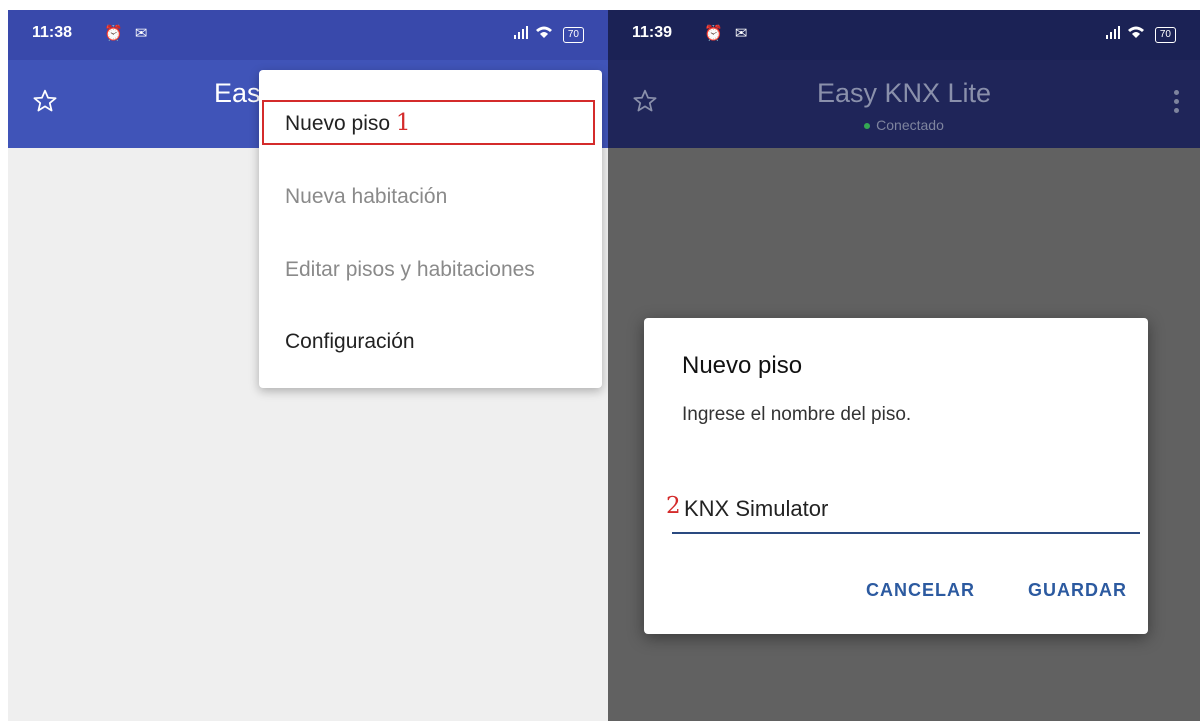  Describe the element at coordinates (237, 93) in the screenshot. I see `app-title: Eas` at that location.